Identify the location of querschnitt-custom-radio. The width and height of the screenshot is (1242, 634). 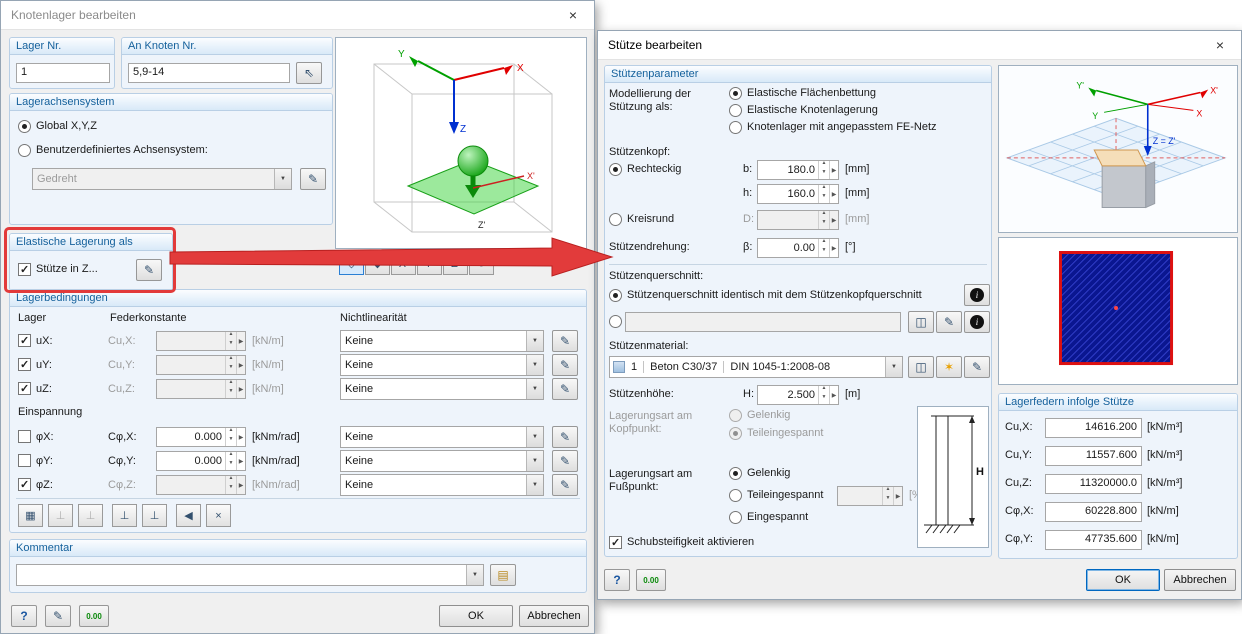
(615, 321).